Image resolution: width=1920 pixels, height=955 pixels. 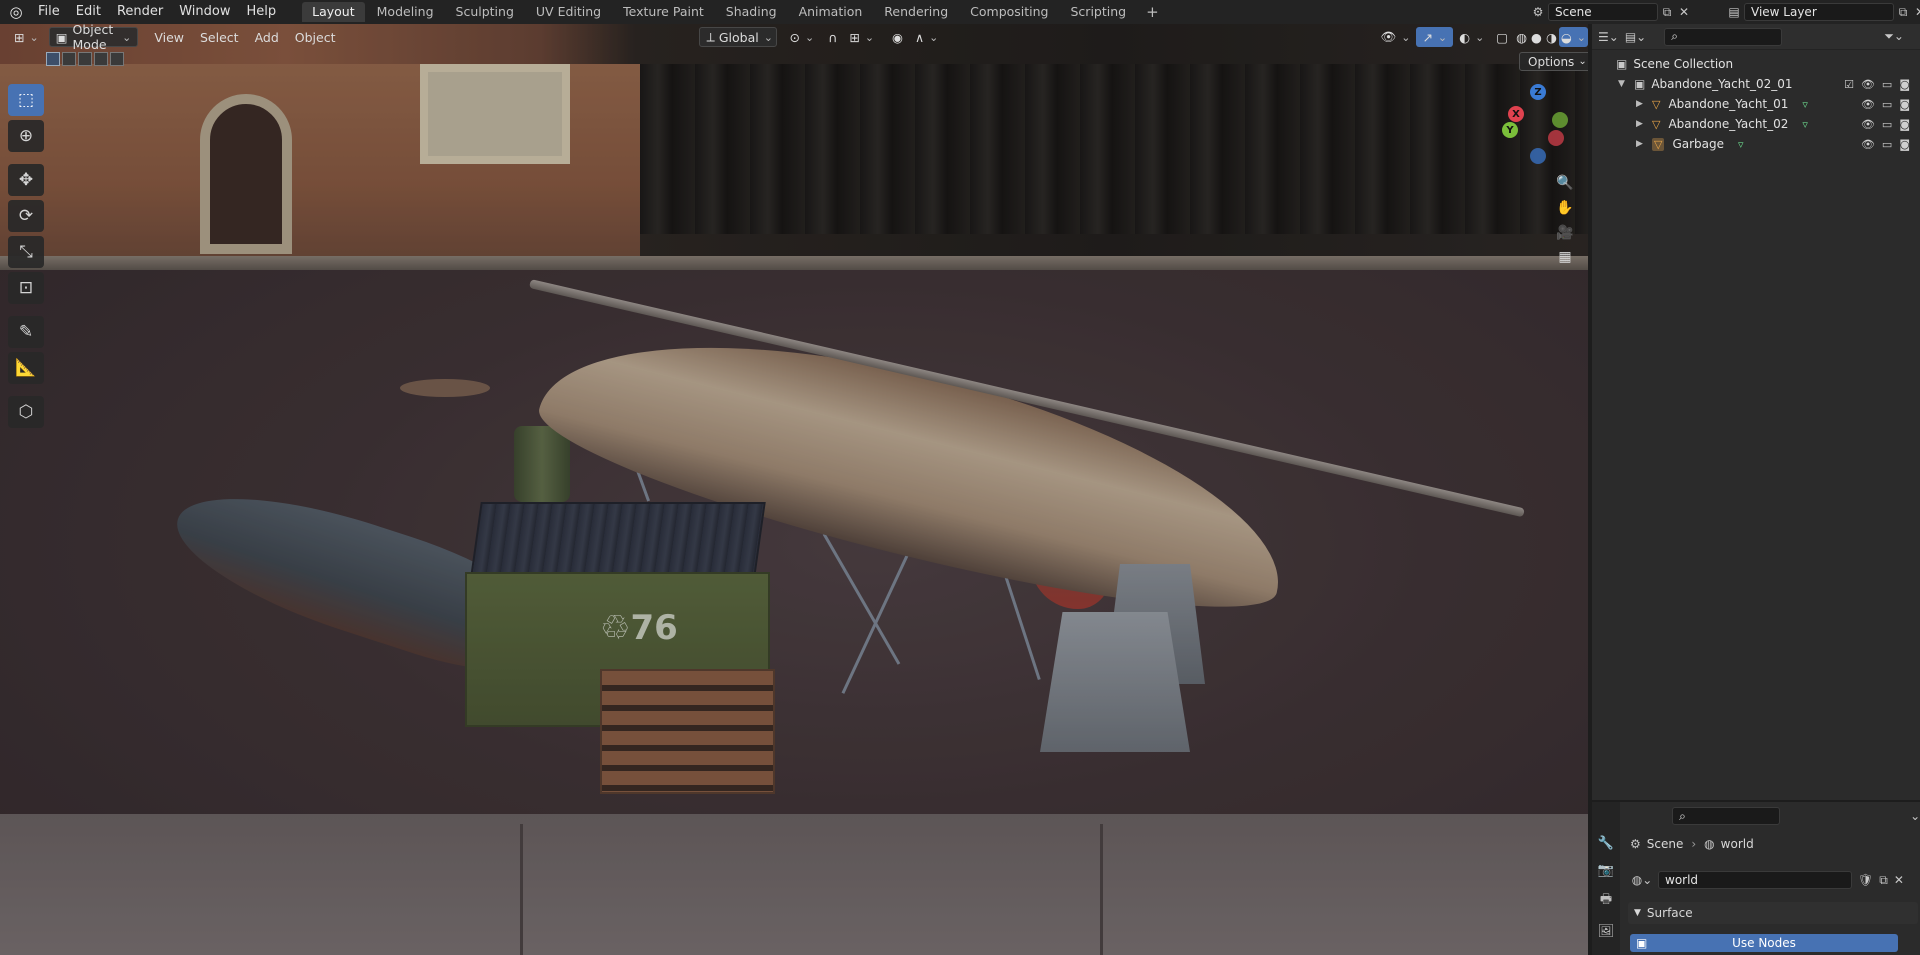 What do you see at coordinates (1755, 880) in the screenshot?
I see `world-name-field: world` at bounding box center [1755, 880].